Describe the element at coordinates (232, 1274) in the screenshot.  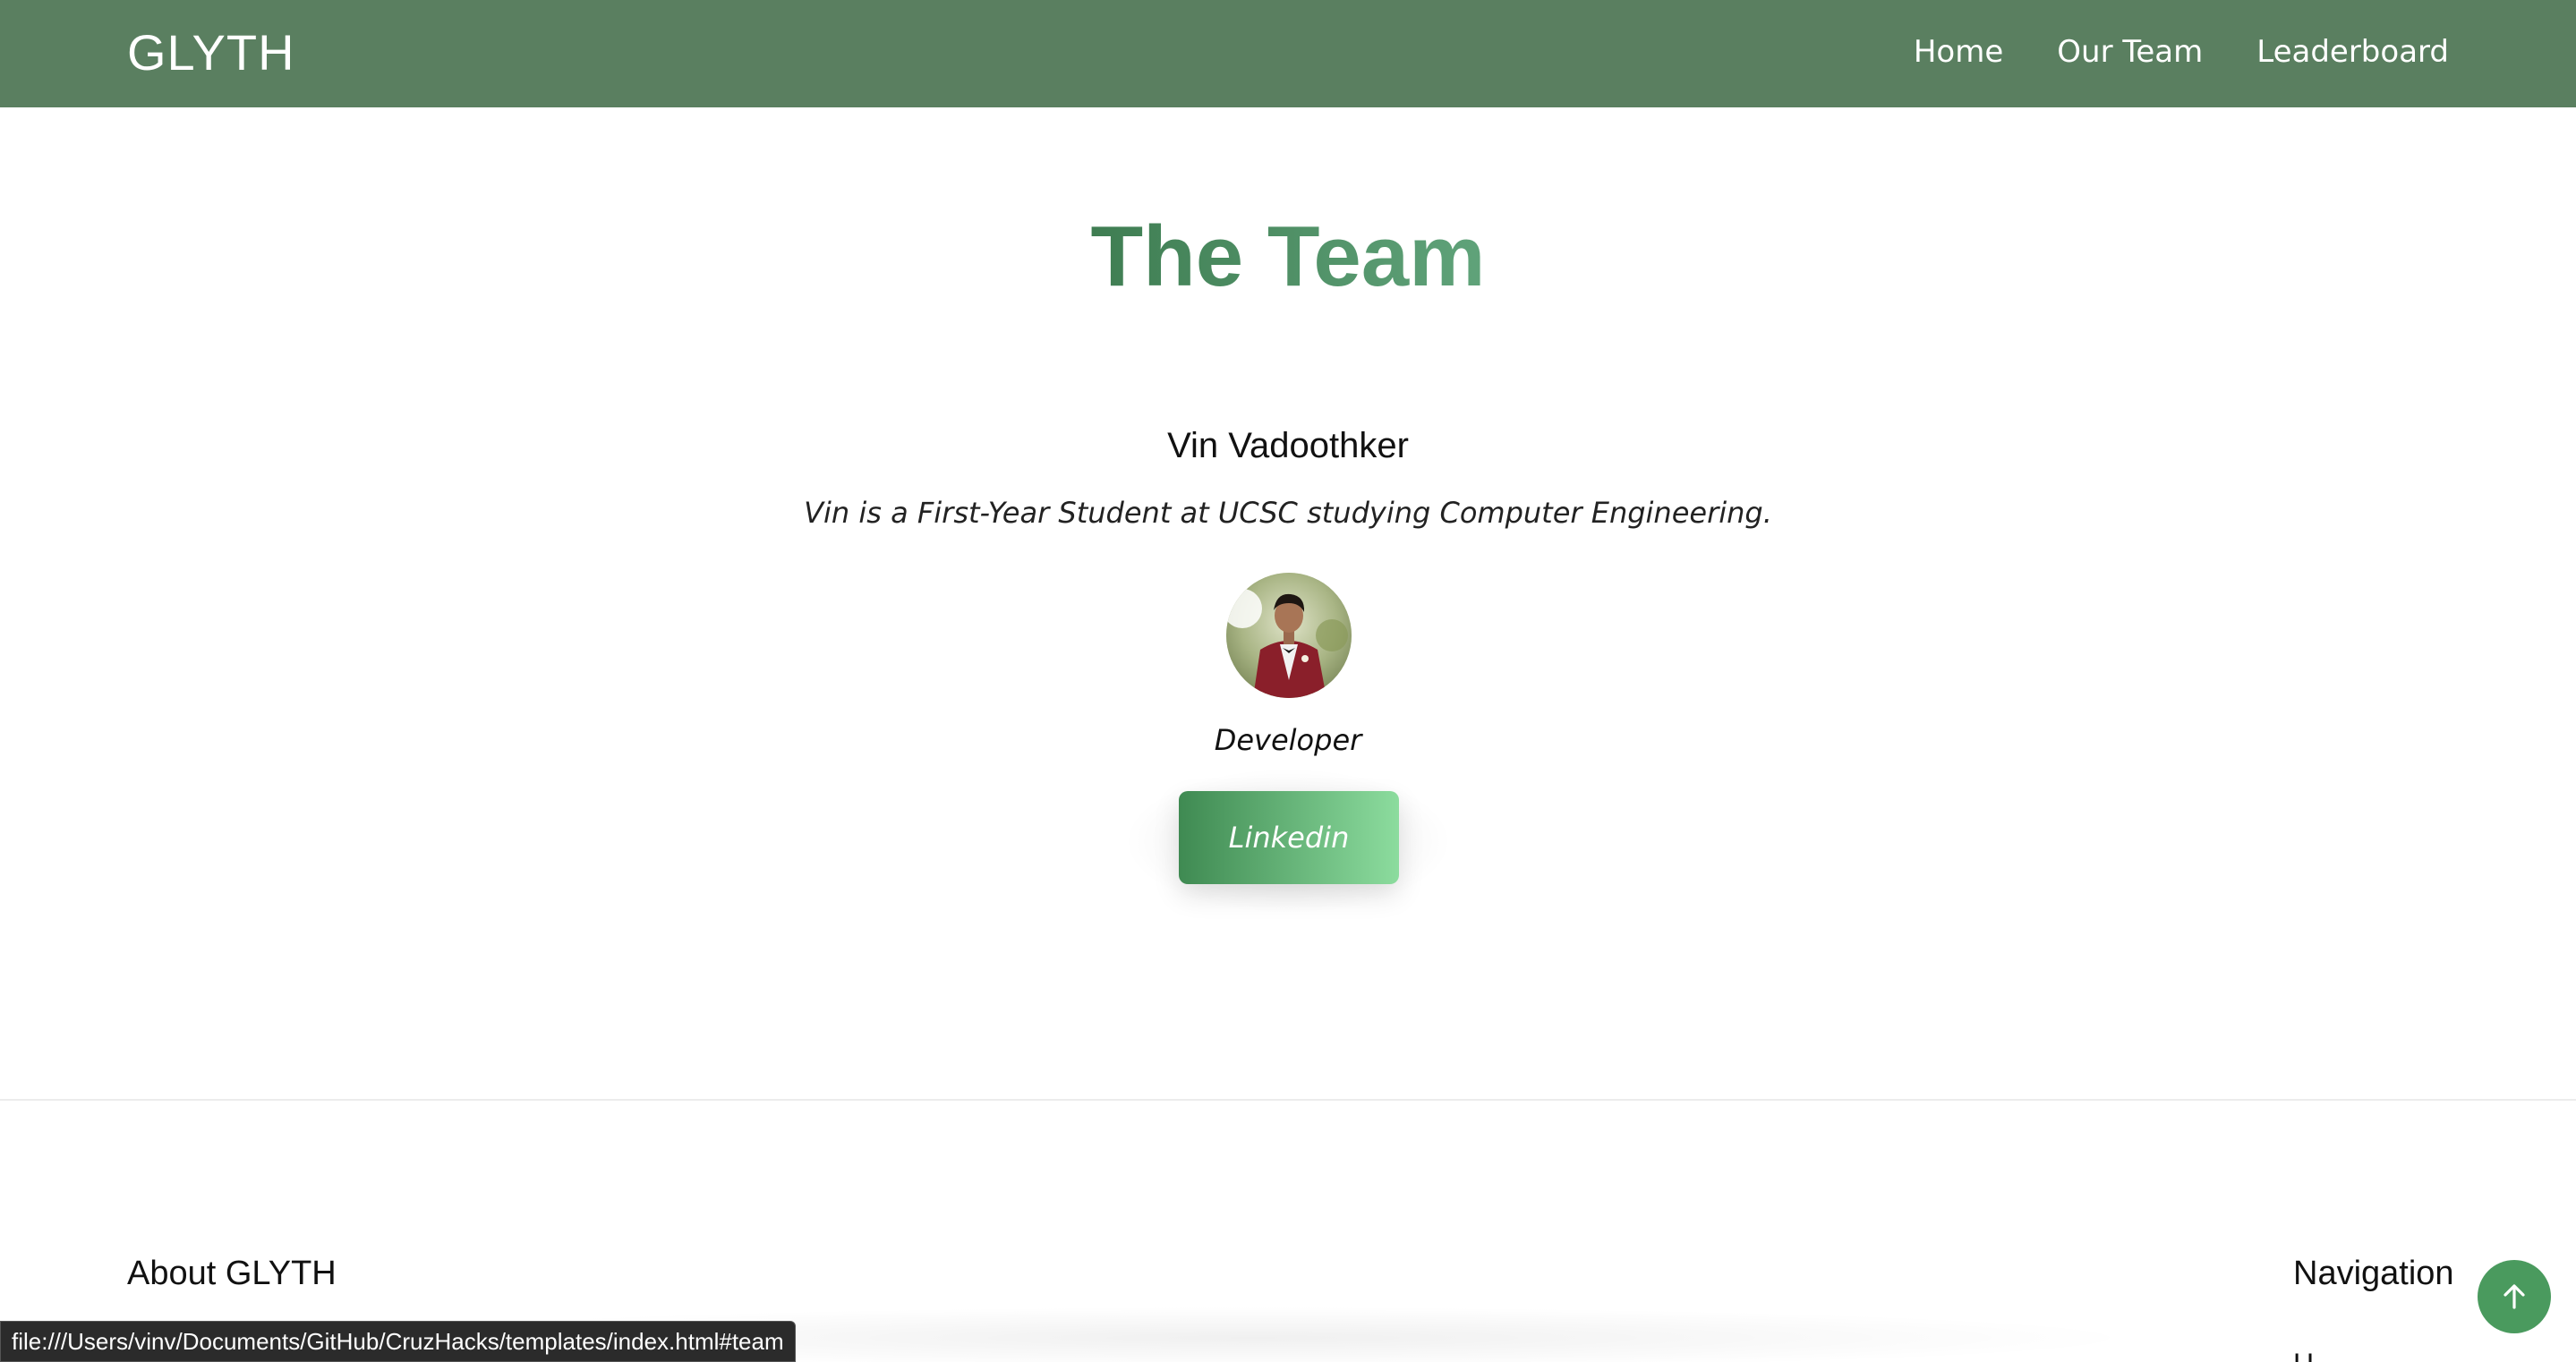
I see `footer-about-heading: About GLYTH` at that location.